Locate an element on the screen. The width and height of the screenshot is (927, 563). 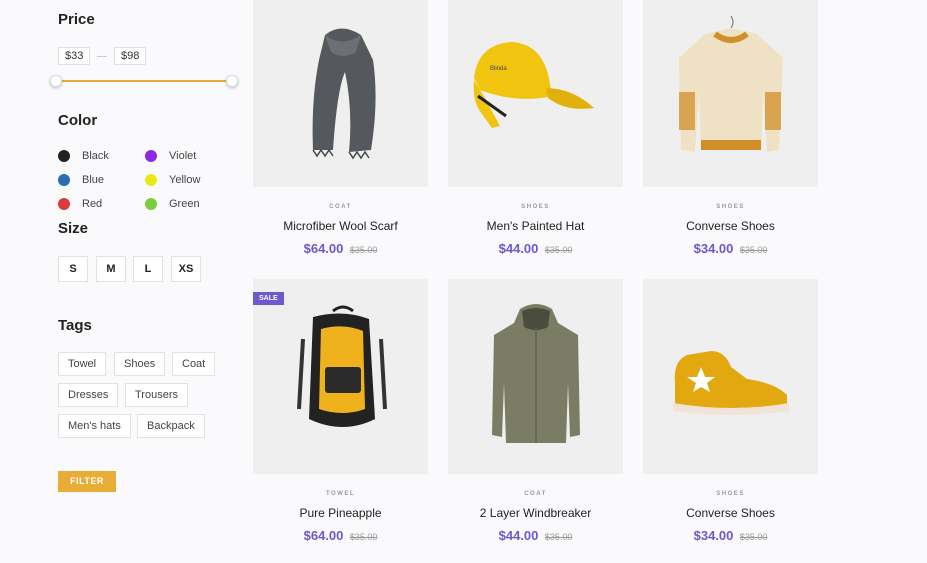
color-option-red: Red is located at coordinates (80, 204).